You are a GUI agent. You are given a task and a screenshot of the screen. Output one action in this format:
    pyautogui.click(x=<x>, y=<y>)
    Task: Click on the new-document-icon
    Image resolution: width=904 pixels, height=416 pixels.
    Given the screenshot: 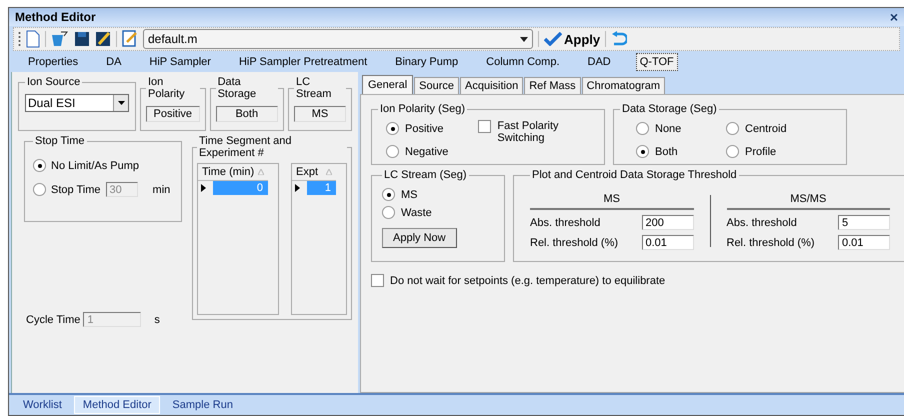 What is the action you would take?
    pyautogui.click(x=33, y=39)
    